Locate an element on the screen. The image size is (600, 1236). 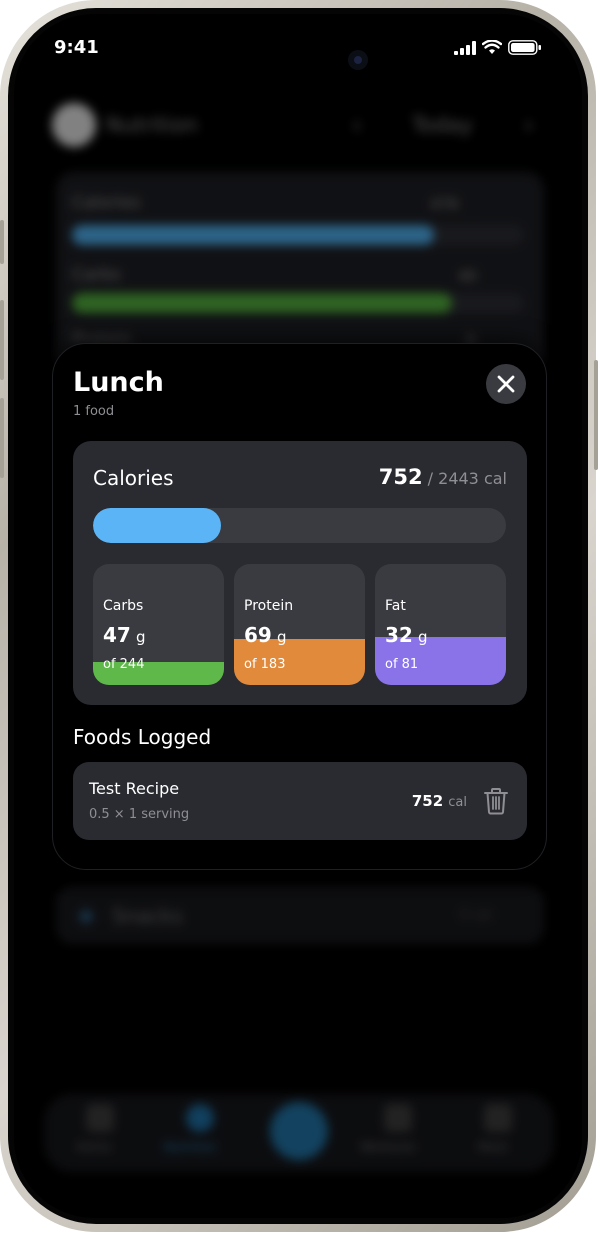
summary-label-calories: Calories is located at coordinates (106, 203).